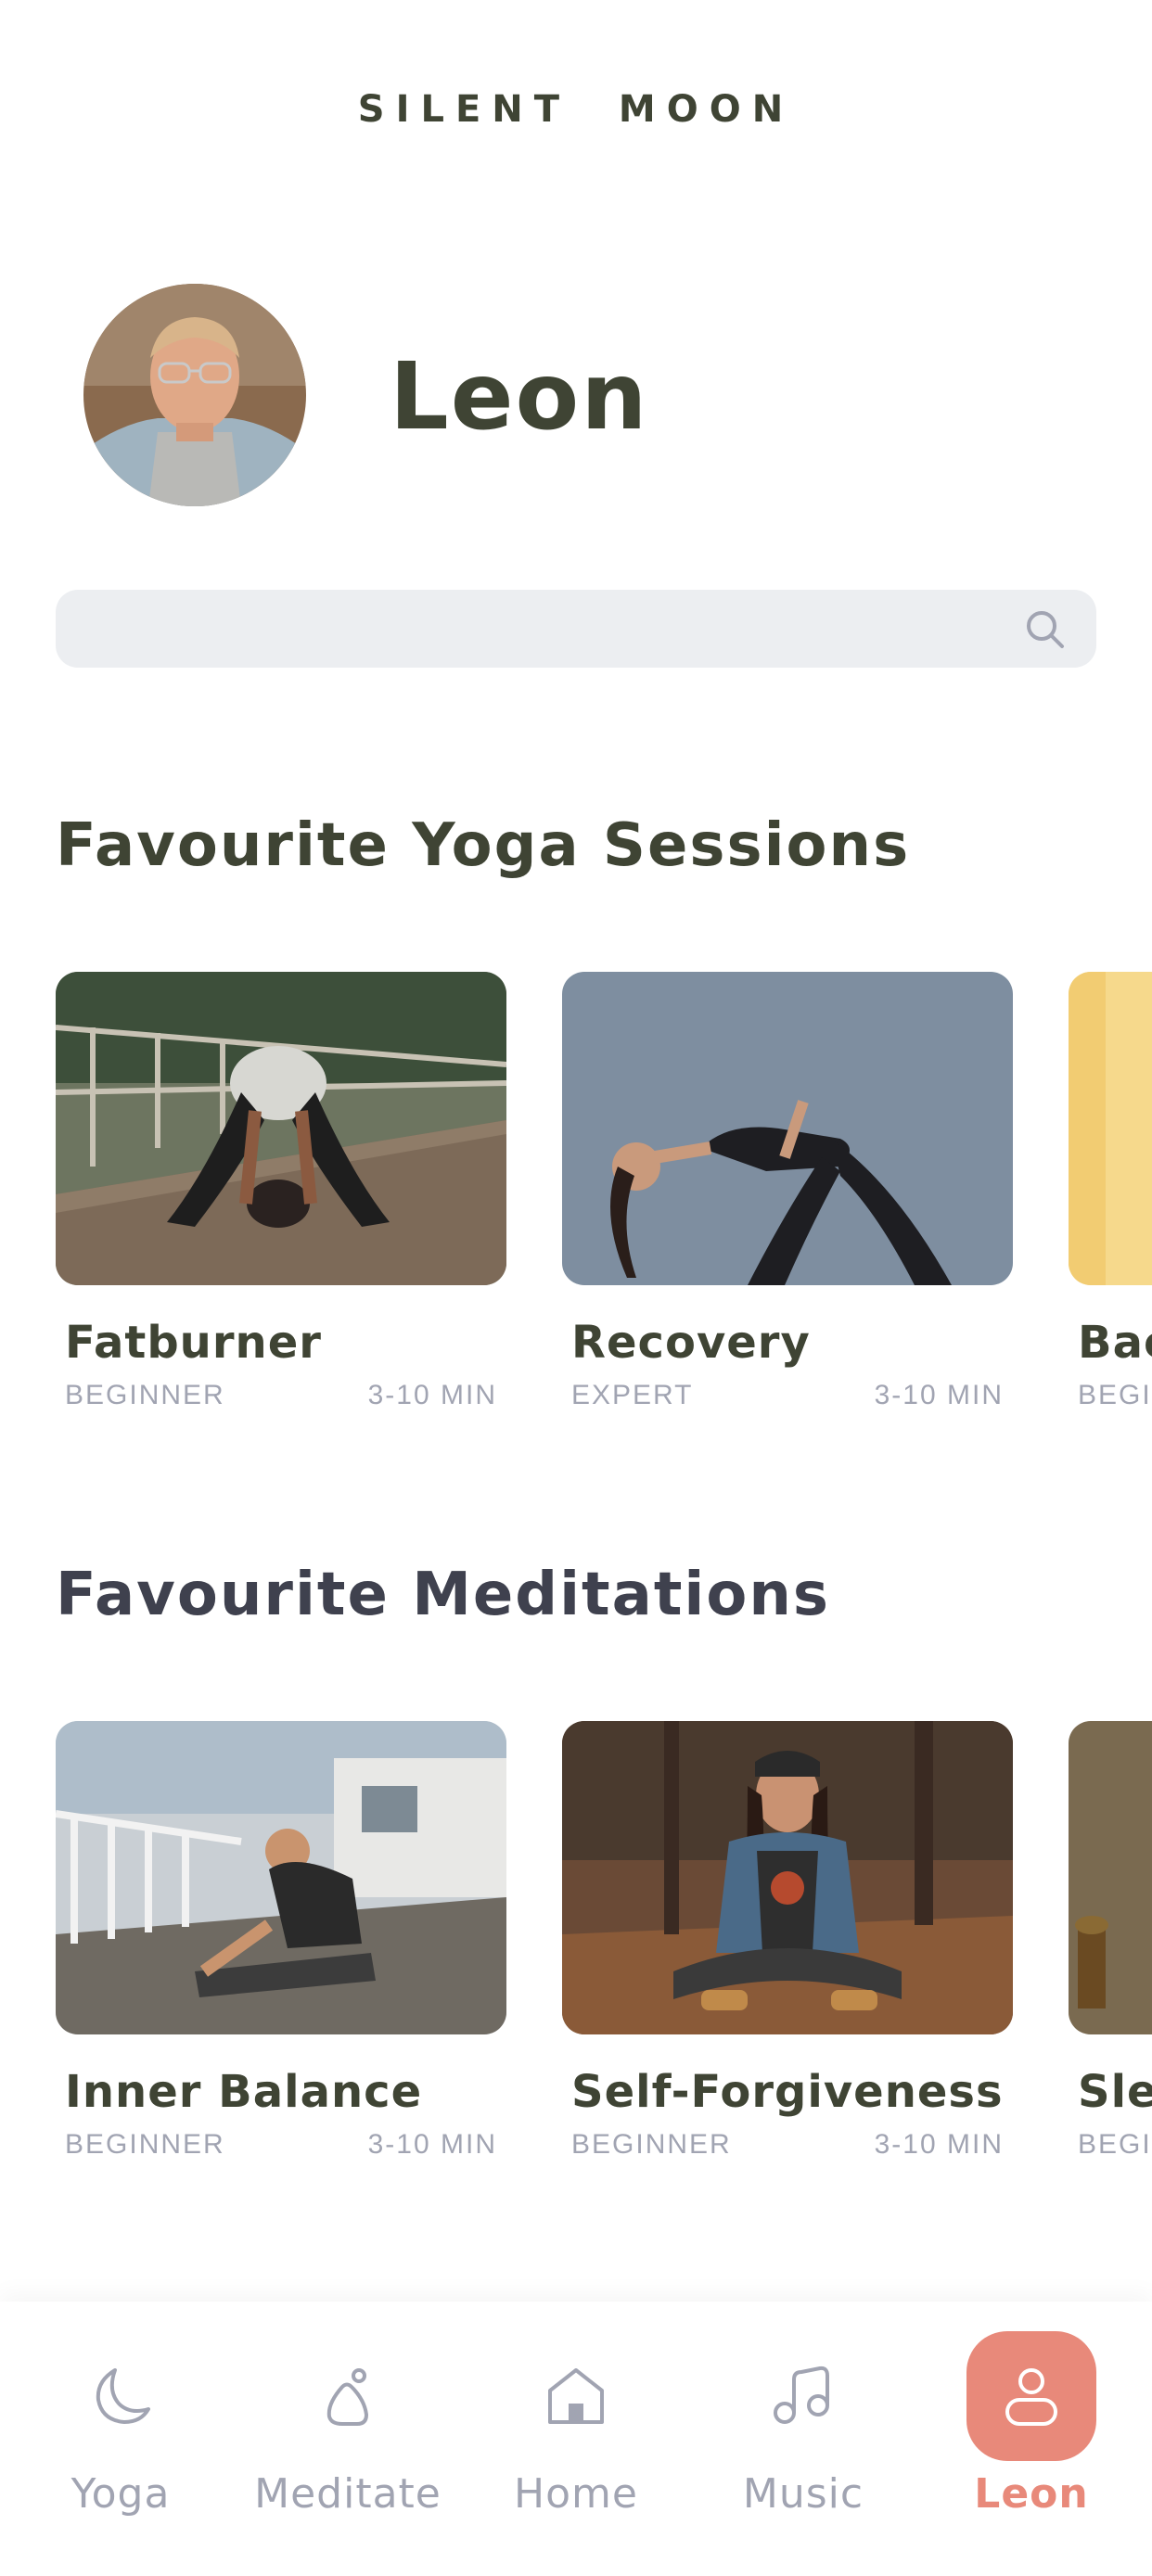 This screenshot has width=1152, height=2576. Describe the element at coordinates (443, 1595) in the screenshot. I see `section-title-meditations: Favourite Meditations` at that location.